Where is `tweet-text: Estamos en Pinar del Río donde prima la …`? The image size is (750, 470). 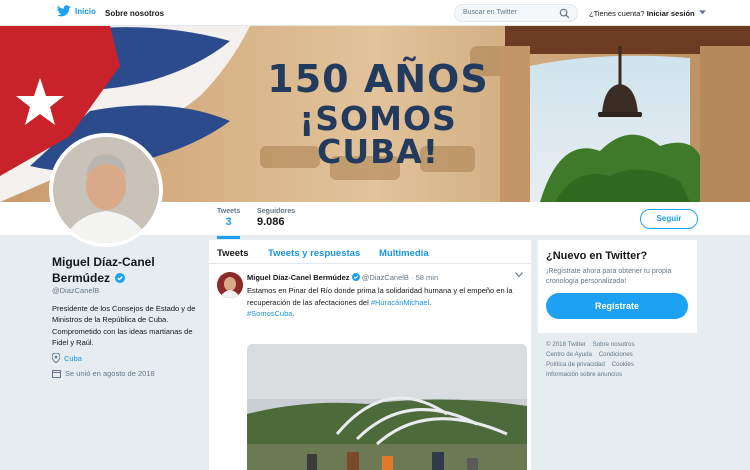 tweet-text: Estamos en Pinar del Río donde prima la … is located at coordinates (386, 302).